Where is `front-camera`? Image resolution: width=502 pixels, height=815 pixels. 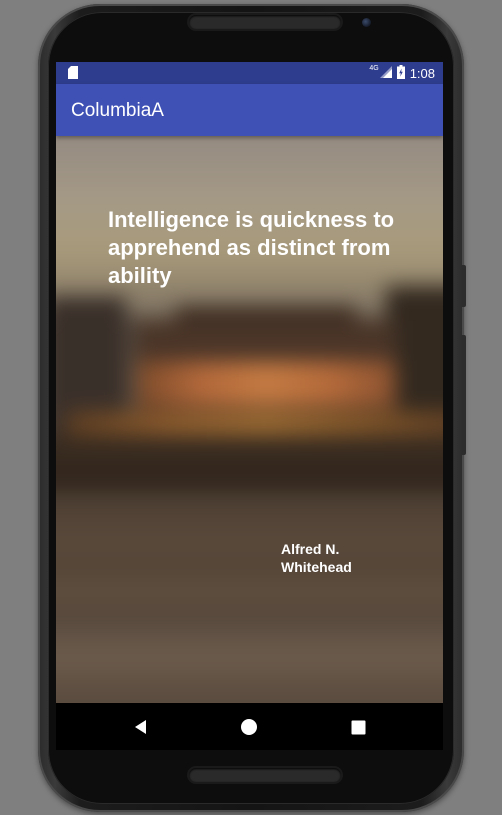
front-camera is located at coordinates (366, 22).